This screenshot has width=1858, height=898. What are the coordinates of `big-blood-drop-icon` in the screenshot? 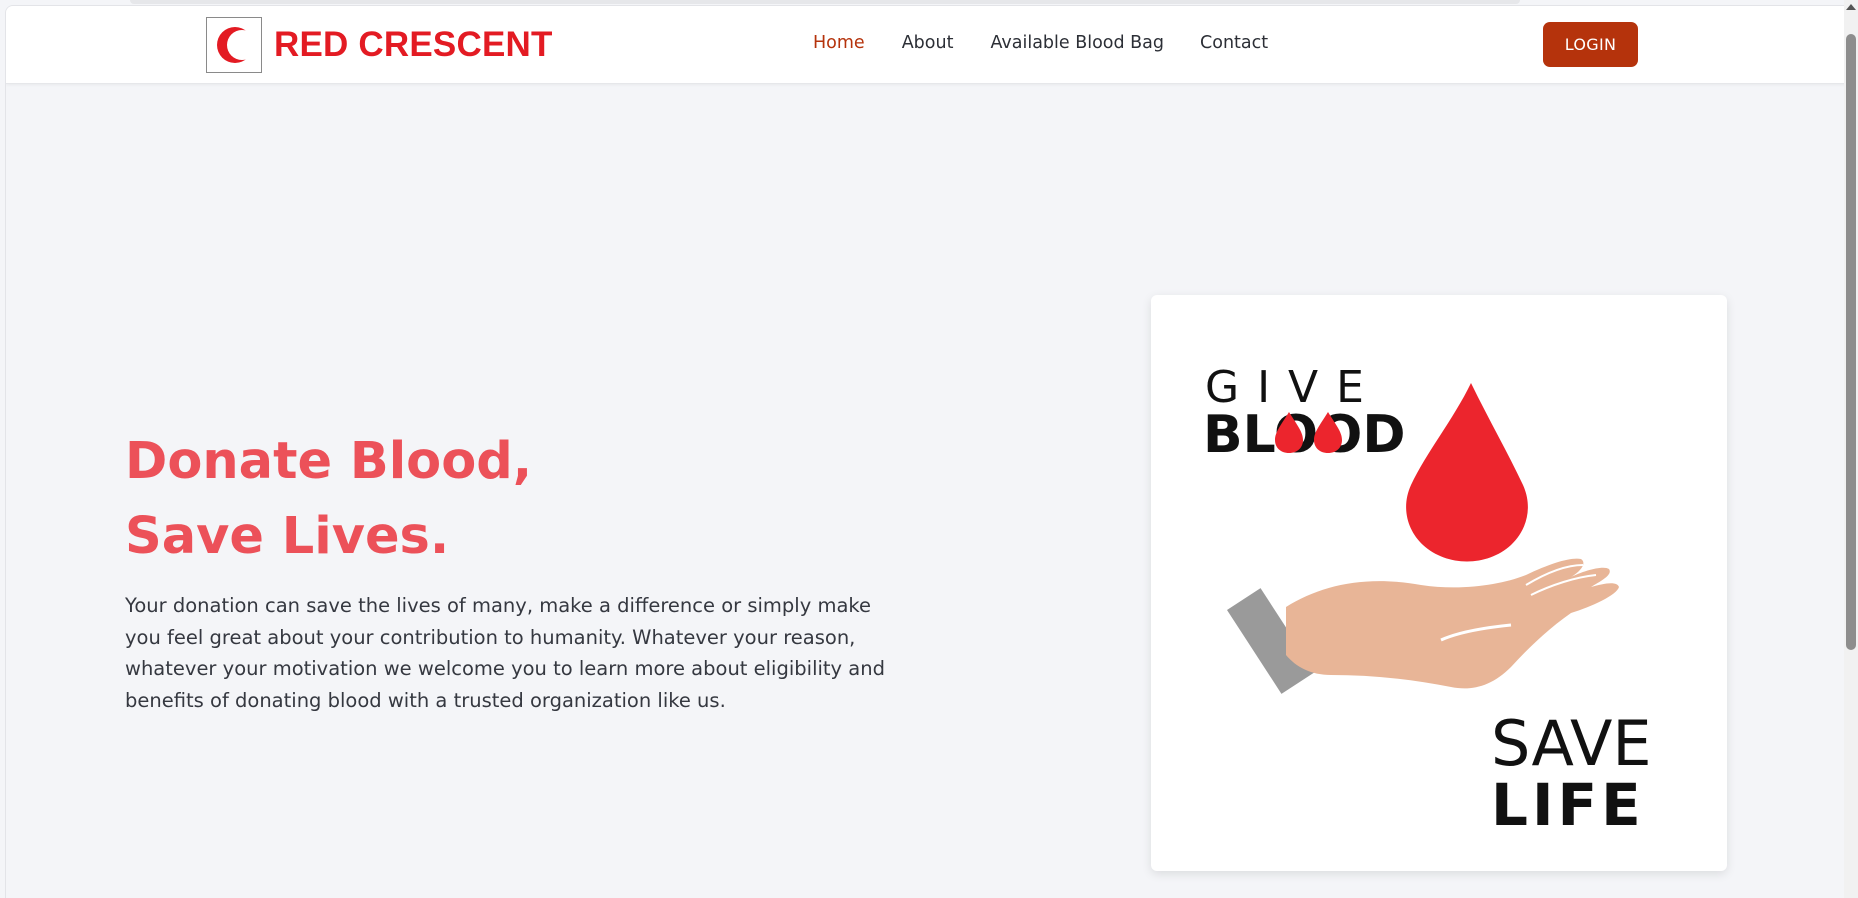 It's located at (1467, 472).